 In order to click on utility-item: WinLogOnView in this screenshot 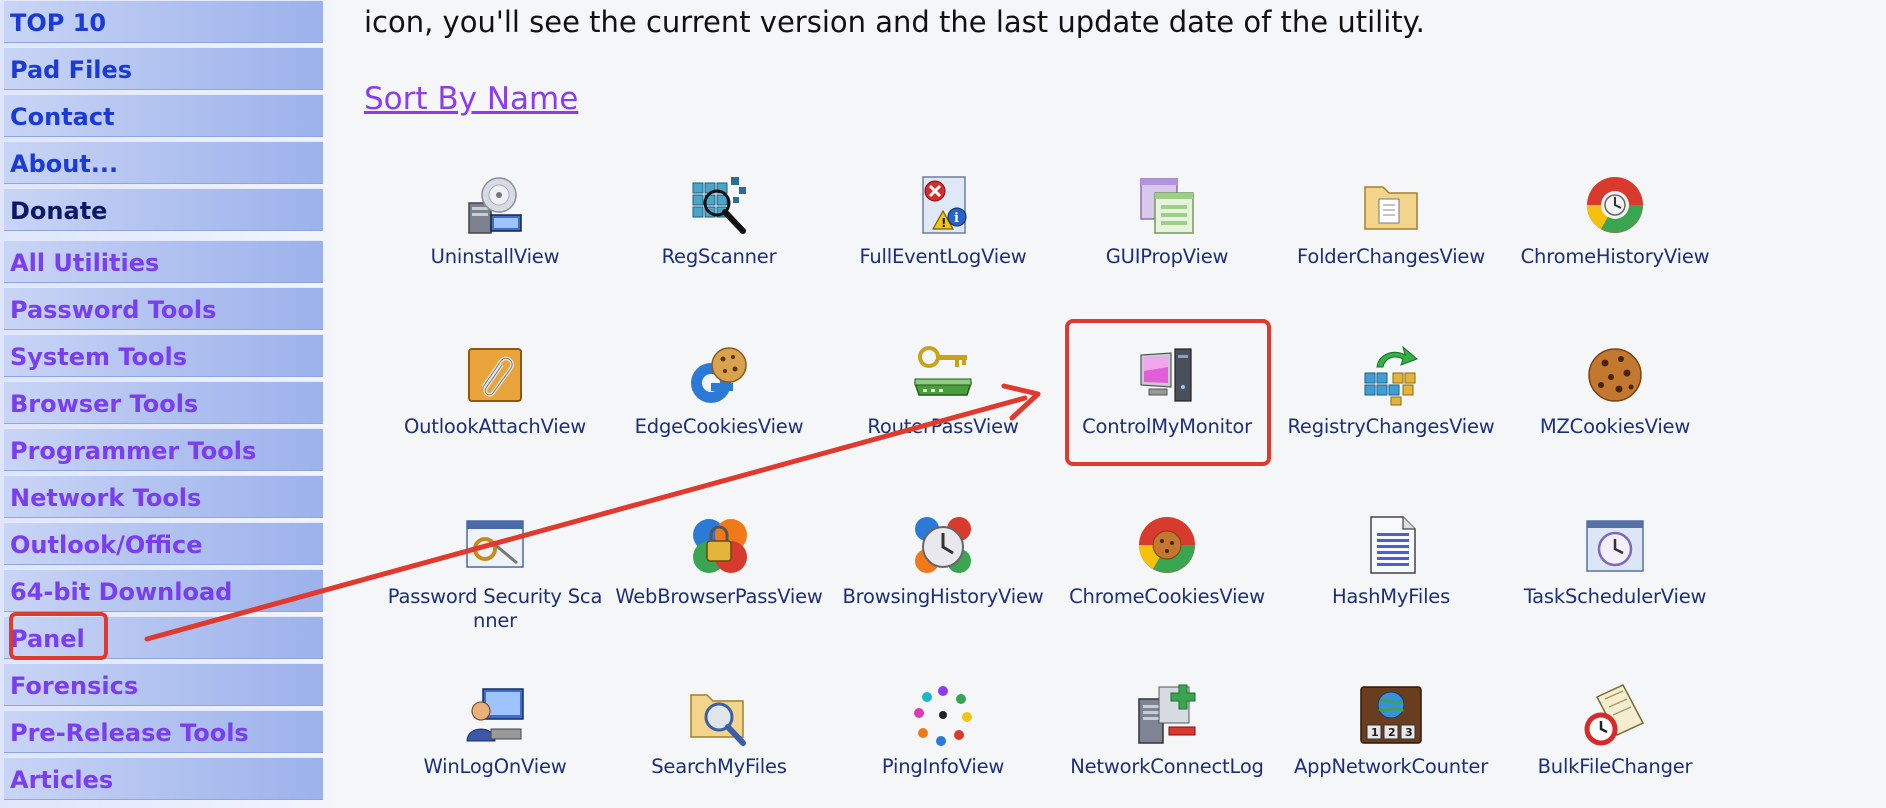, I will do `click(495, 745)`.